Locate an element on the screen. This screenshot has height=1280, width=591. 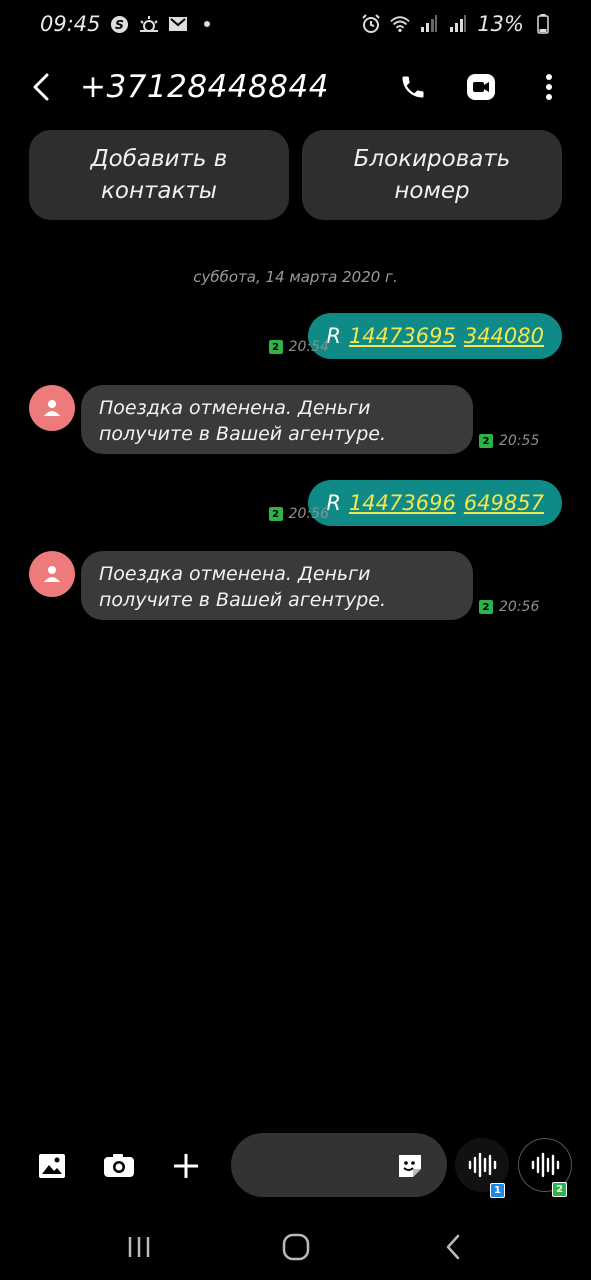
status-bar: 09:45 S 13% is located at coordinates (295, 24).